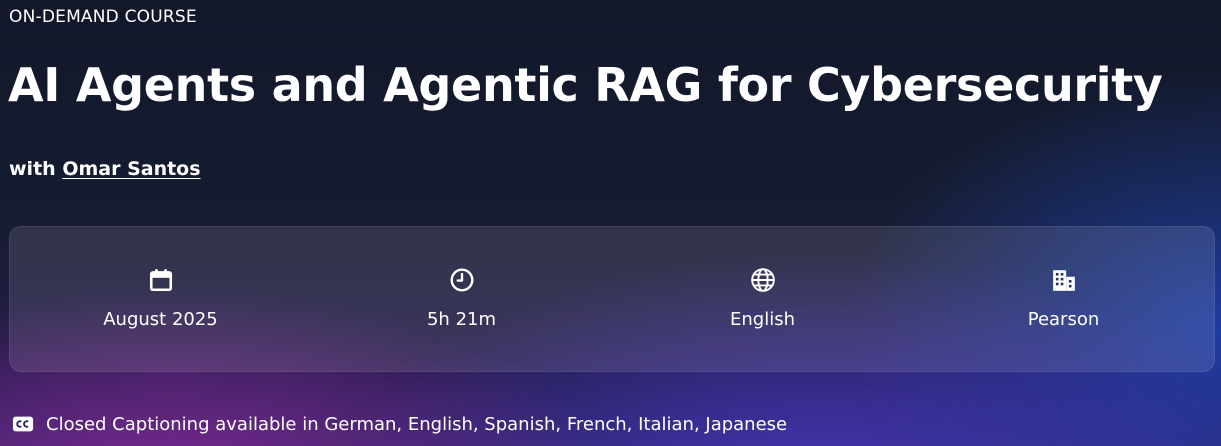 This screenshot has height=446, width=1221. I want to click on author-link: Omar Santos, so click(131, 169).